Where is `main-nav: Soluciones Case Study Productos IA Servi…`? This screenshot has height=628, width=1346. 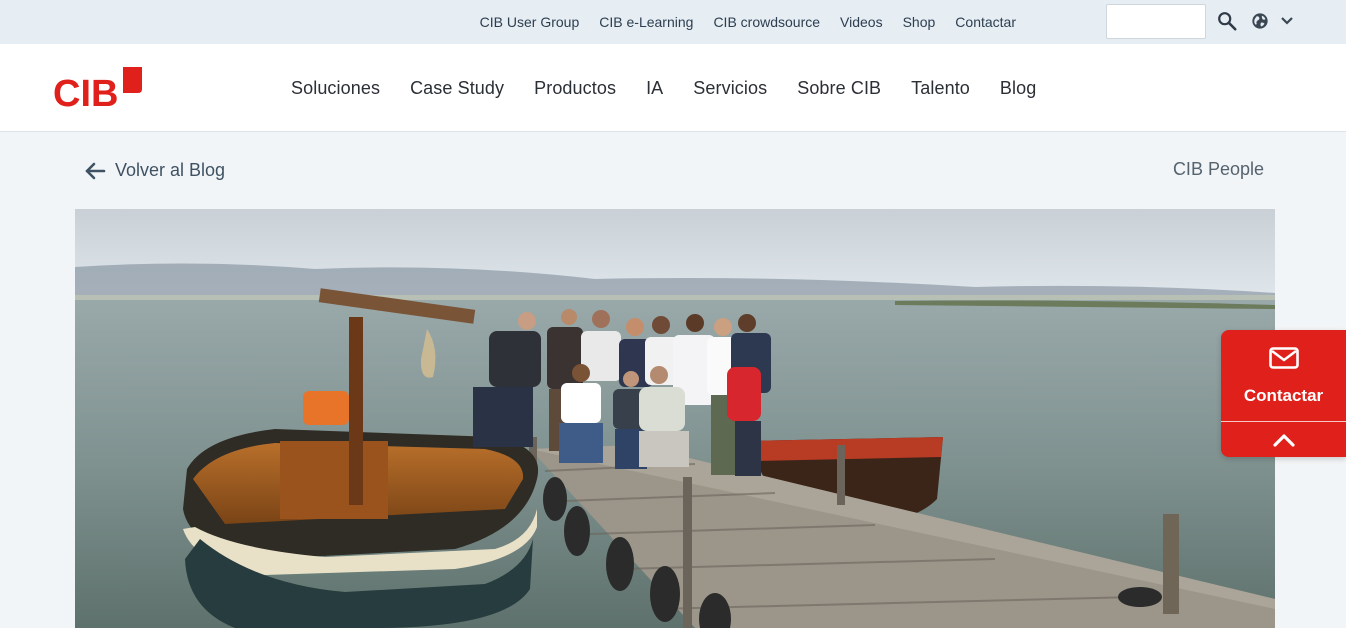 main-nav: Soluciones Case Study Productos IA Servi… is located at coordinates (663, 88).